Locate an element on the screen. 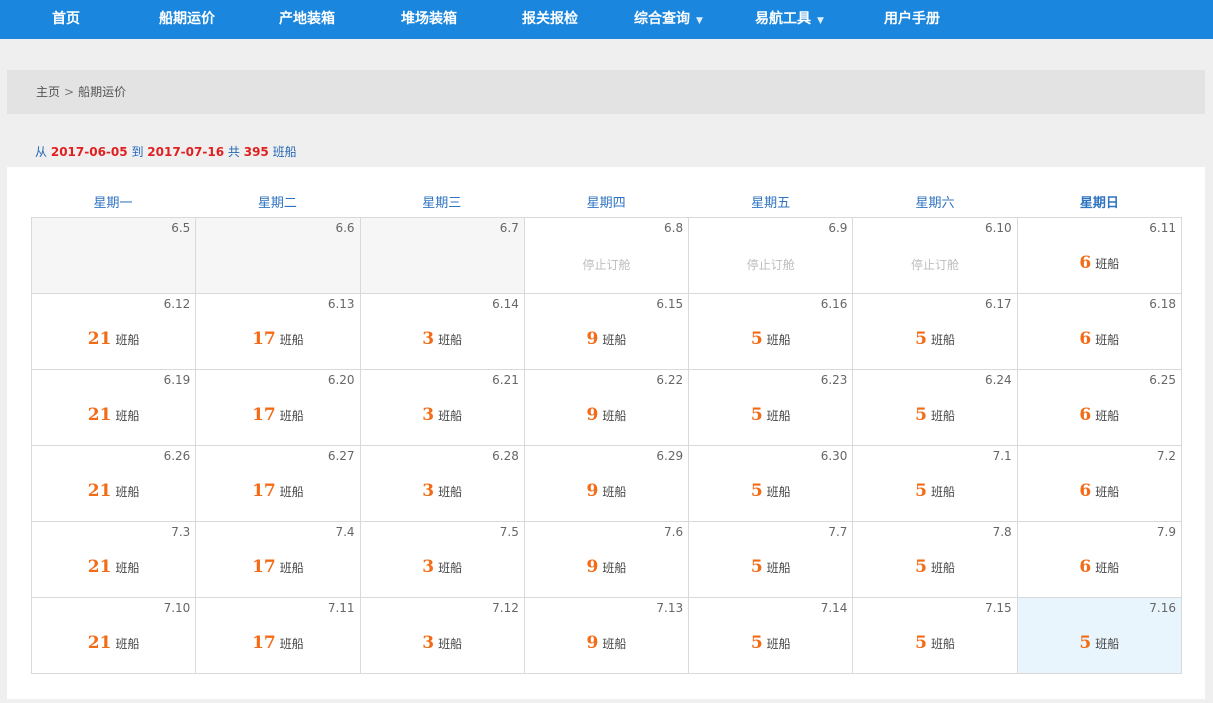 The height and width of the screenshot is (703, 1213). calendar-day-cell: 6.21 3 班船 is located at coordinates (442, 407).